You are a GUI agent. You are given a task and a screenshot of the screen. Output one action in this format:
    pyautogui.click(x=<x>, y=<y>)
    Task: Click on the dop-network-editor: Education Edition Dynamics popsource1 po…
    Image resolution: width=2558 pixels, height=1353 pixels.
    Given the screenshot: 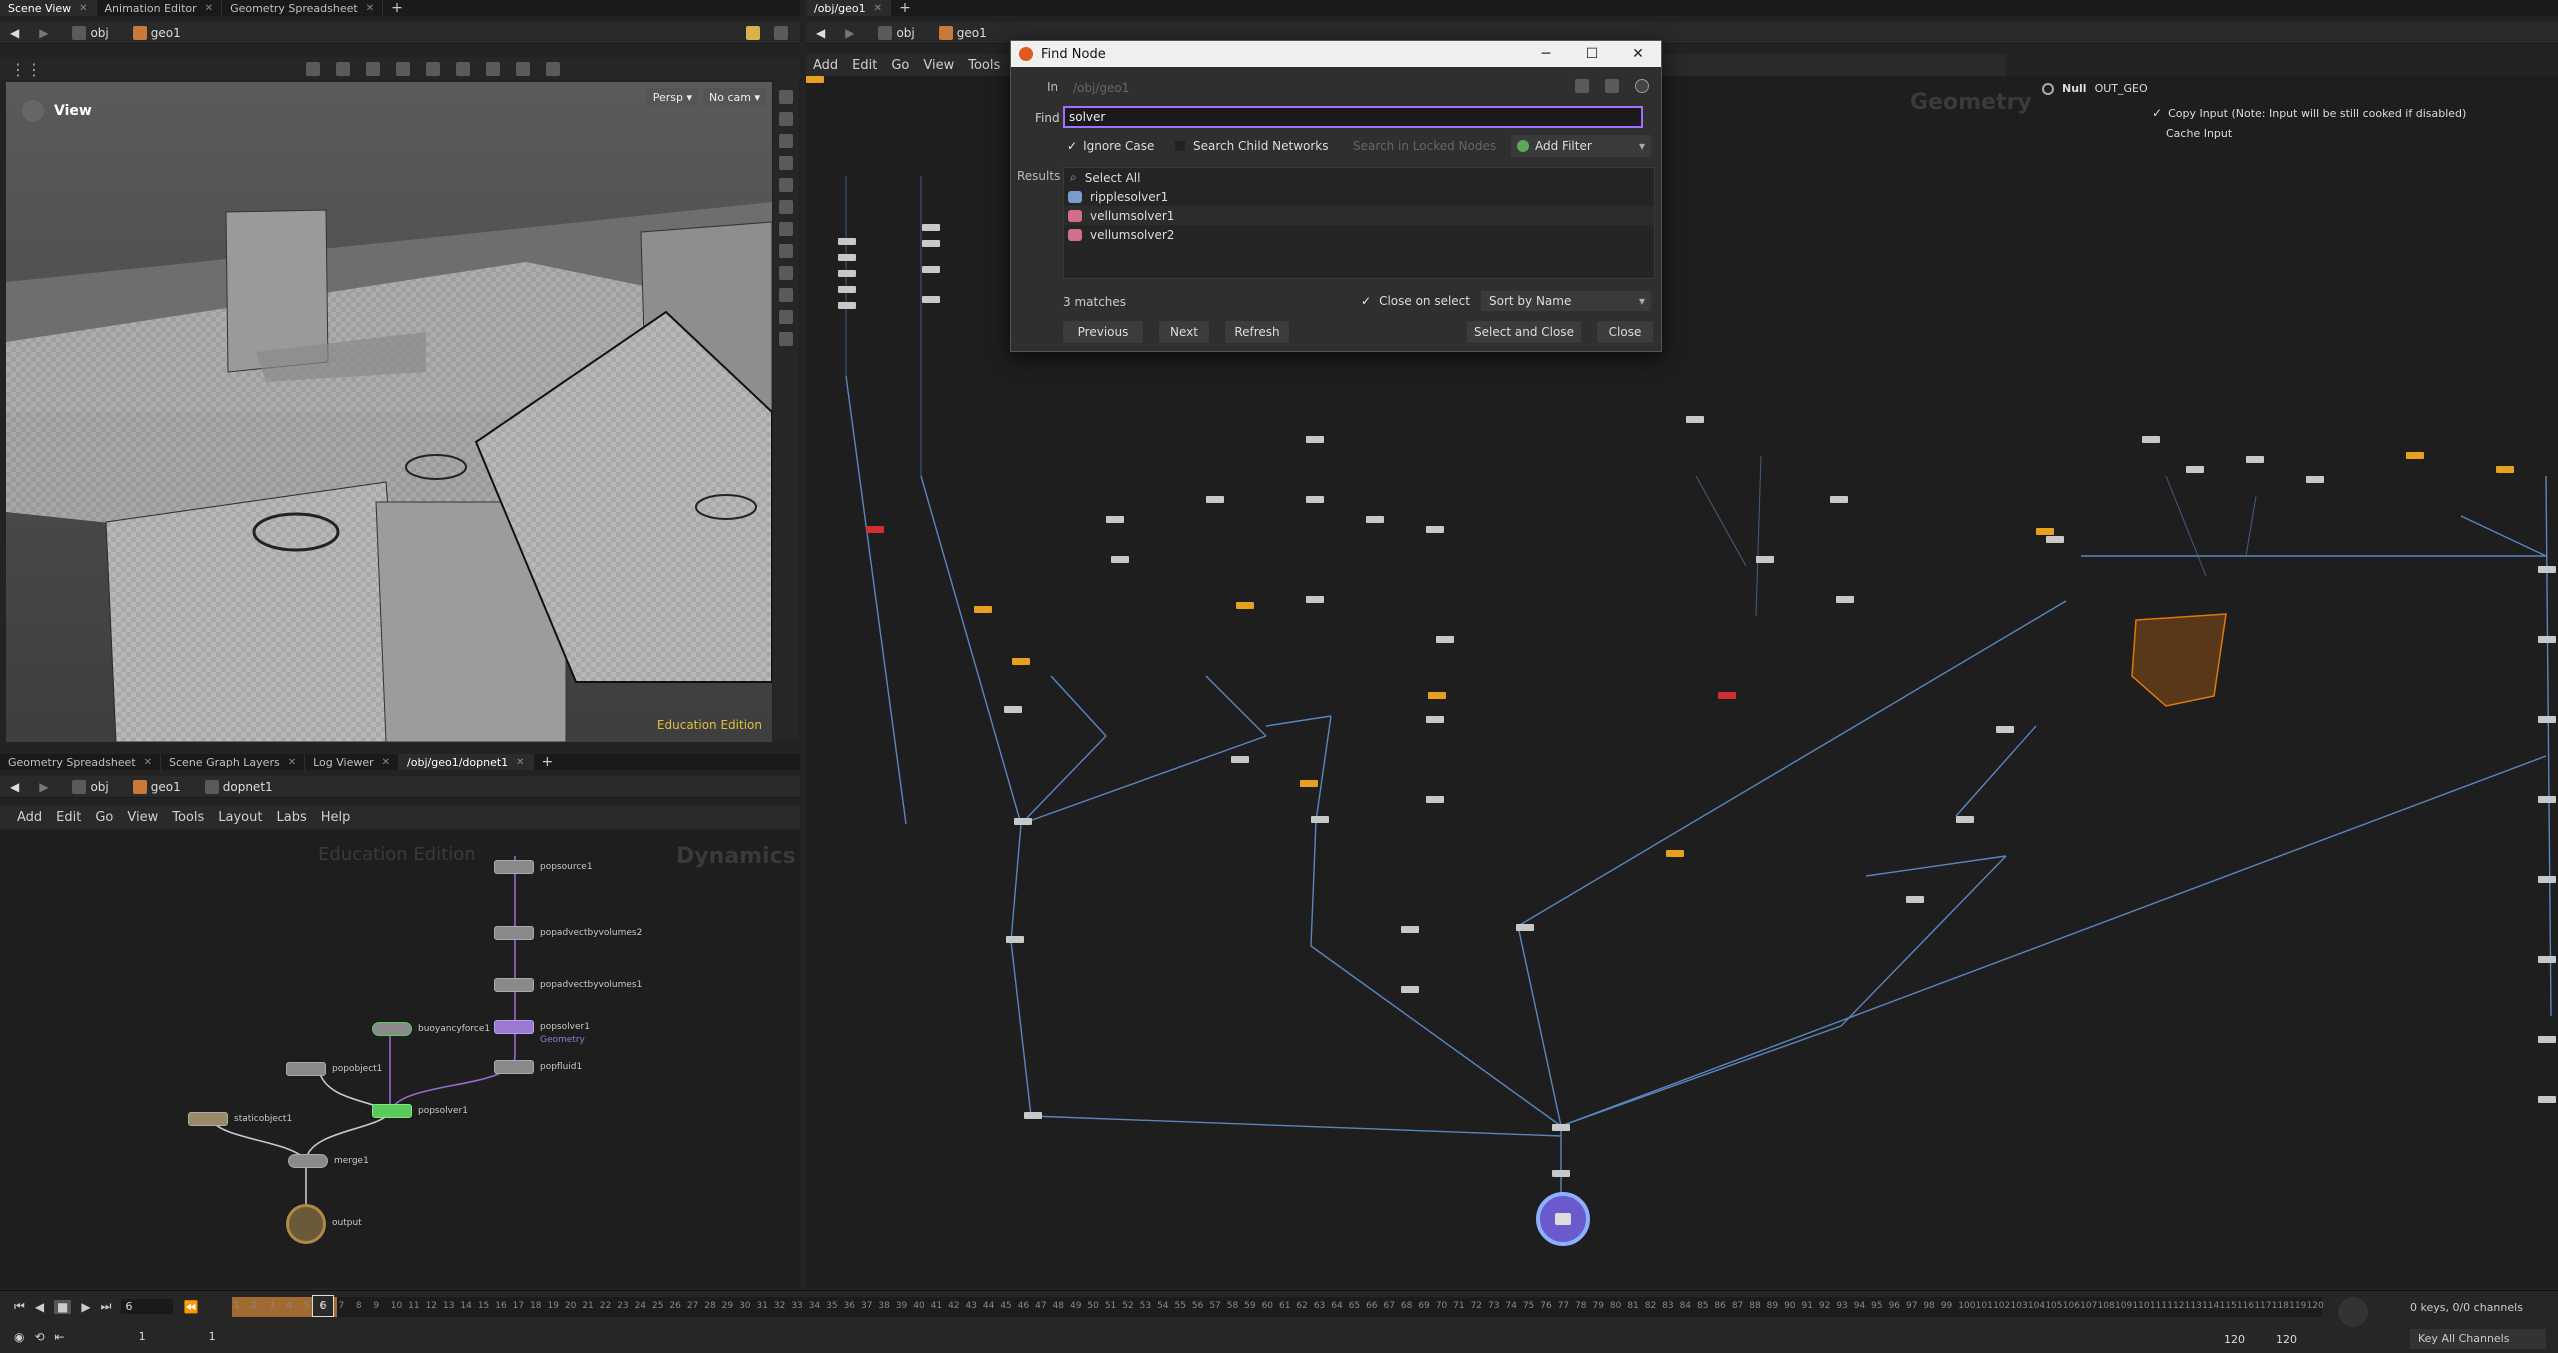 What is the action you would take?
    pyautogui.click(x=400, y=1059)
    